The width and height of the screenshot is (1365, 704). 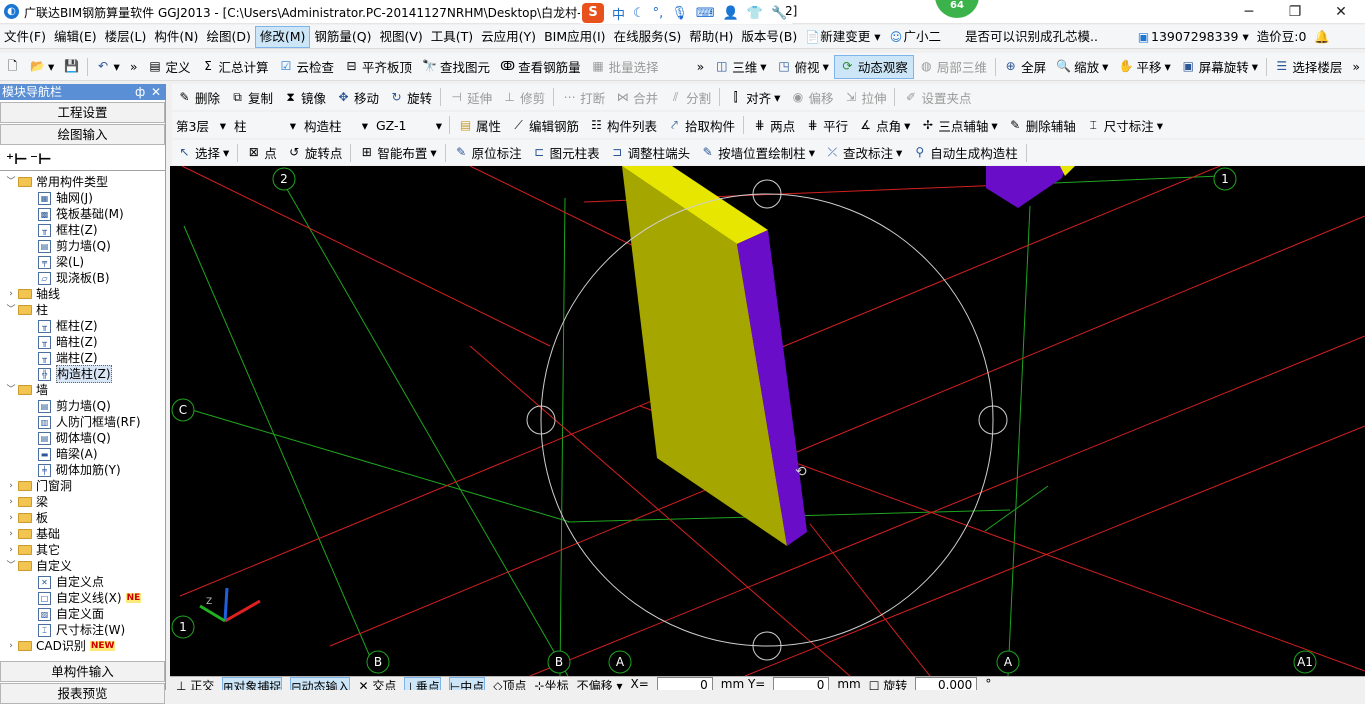 What do you see at coordinates (82, 630) in the screenshot?
I see `tree-item: ⌶尺寸标注(W)` at bounding box center [82, 630].